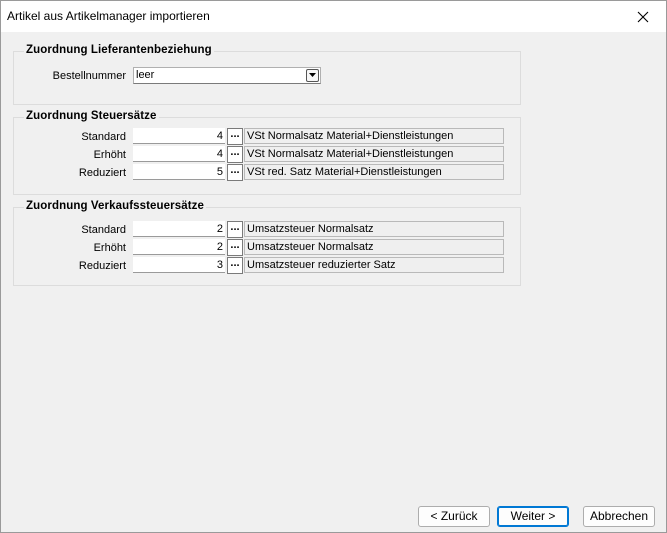 The height and width of the screenshot is (533, 667). Describe the element at coordinates (115, 206) in the screenshot. I see `group-sales-tax-legend: Zuordnung Verkaufssteuersätze` at that location.